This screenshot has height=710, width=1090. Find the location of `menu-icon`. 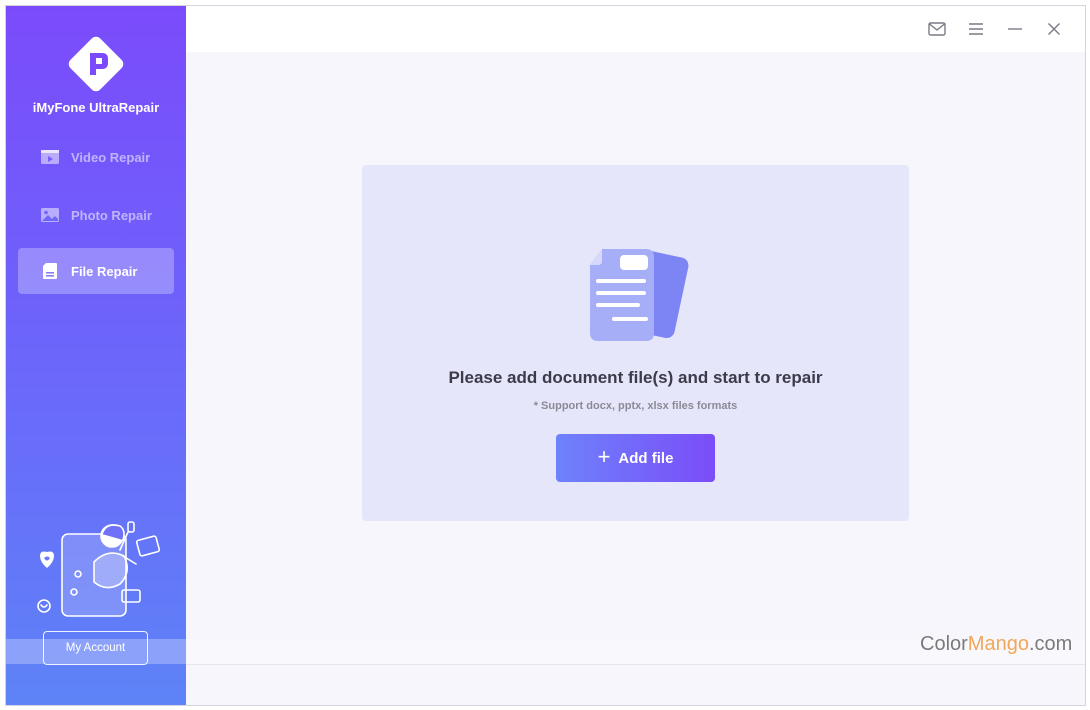

menu-icon is located at coordinates (976, 29).